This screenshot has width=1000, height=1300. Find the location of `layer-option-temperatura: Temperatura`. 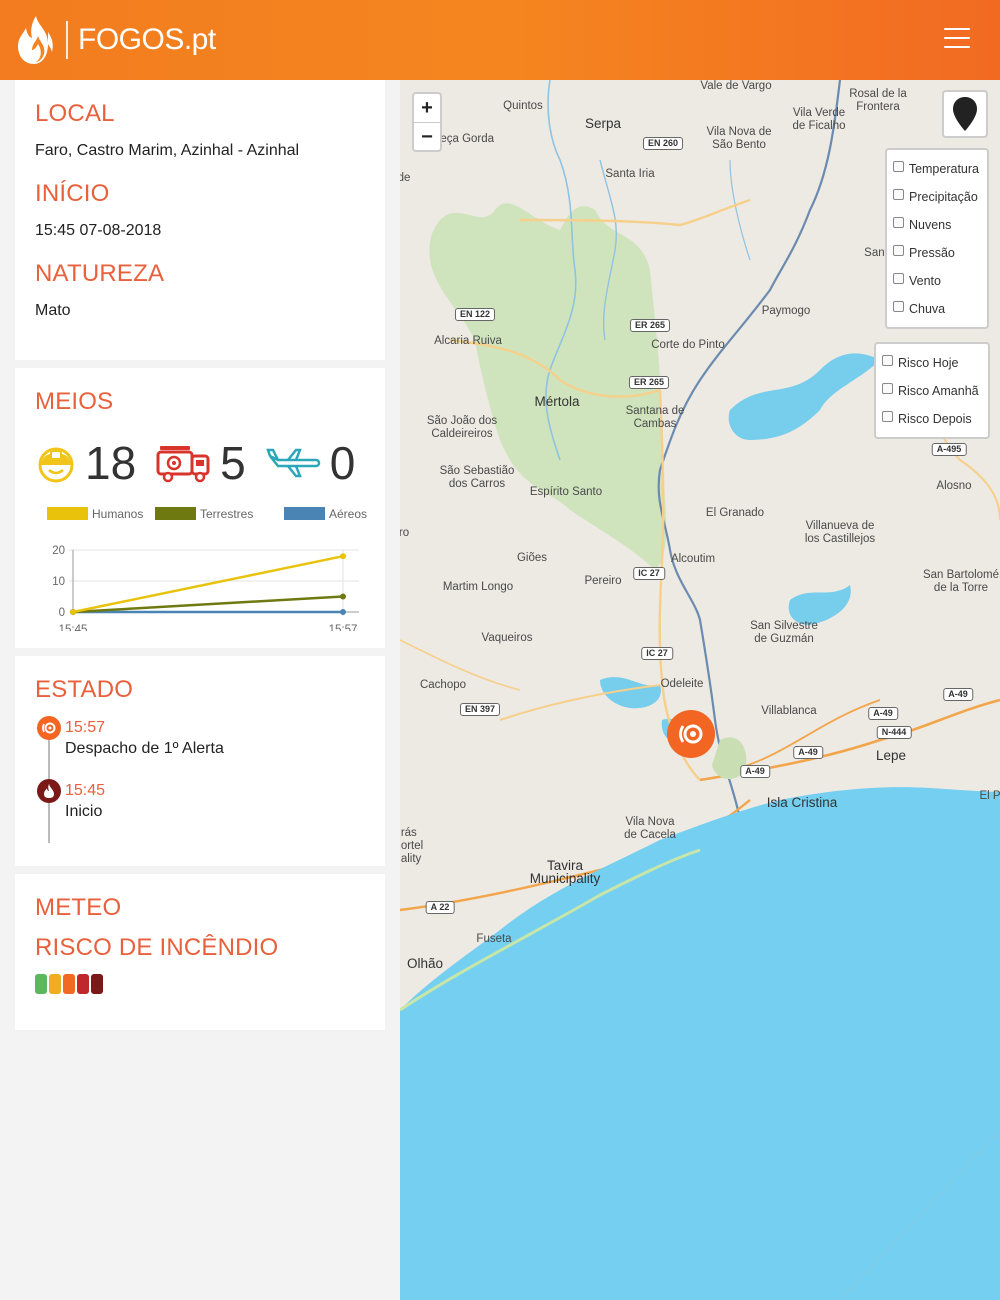

layer-option-temperatura: Temperatura is located at coordinates (936, 169).